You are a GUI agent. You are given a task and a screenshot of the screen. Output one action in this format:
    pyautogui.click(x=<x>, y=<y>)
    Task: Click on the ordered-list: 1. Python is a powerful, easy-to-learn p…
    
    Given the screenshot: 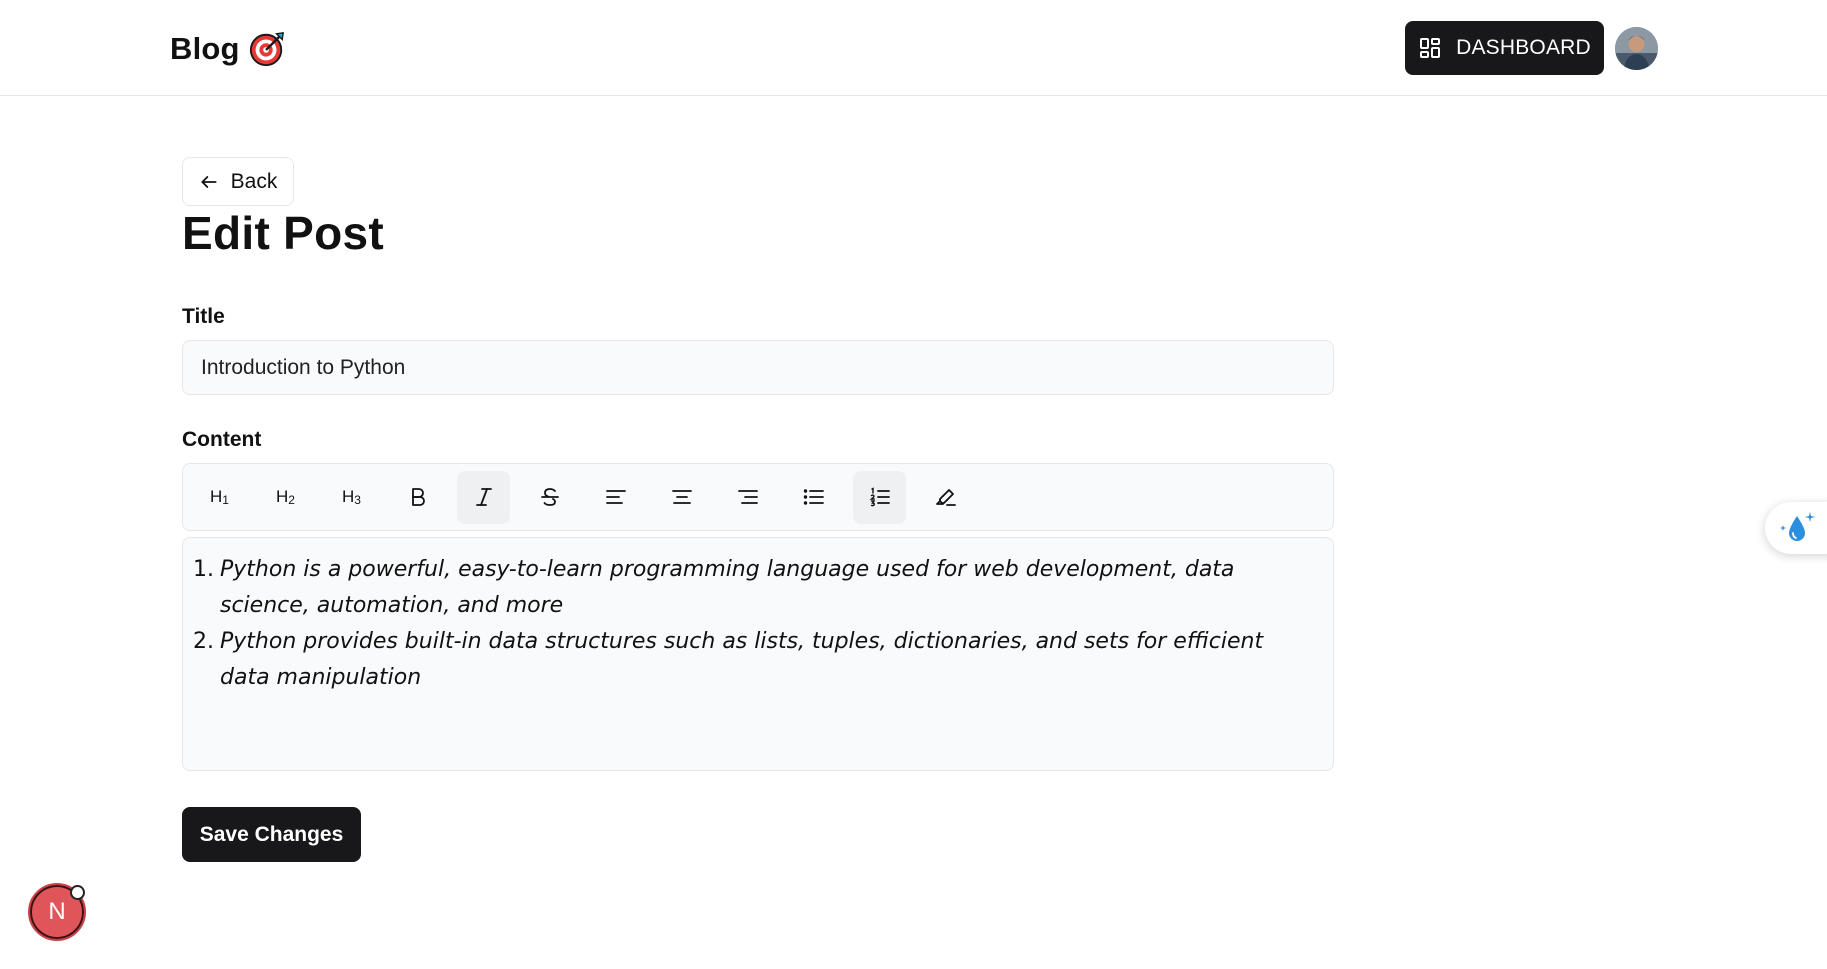 What is the action you would take?
    pyautogui.click(x=733, y=624)
    